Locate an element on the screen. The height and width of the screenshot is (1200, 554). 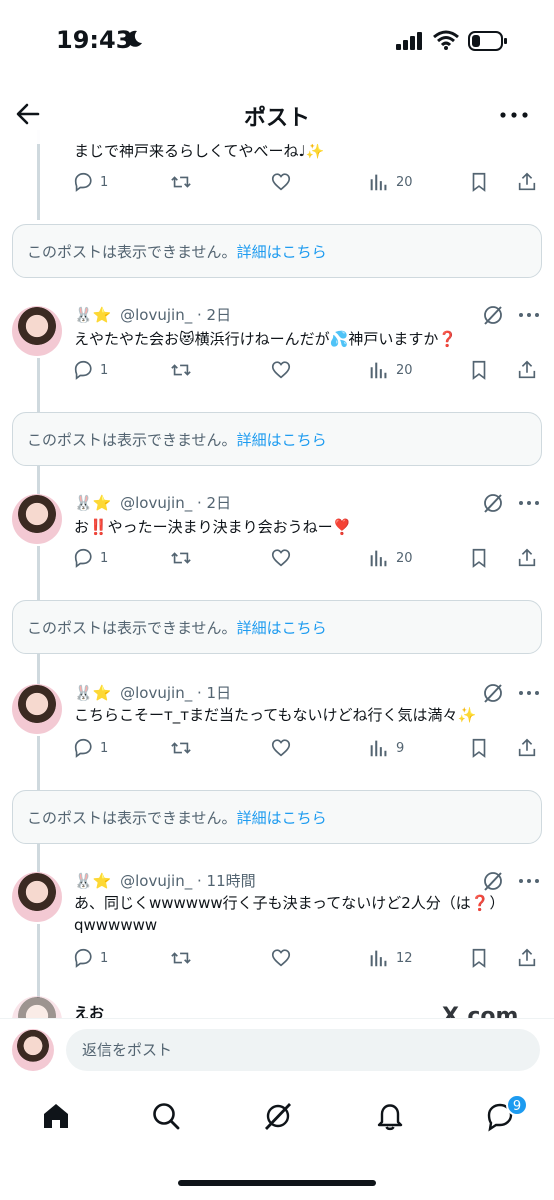
post-text: あ、同じくwwwwww行く子も決まってないけど2人分（は❓）qwwwwww is located at coordinates (289, 914).